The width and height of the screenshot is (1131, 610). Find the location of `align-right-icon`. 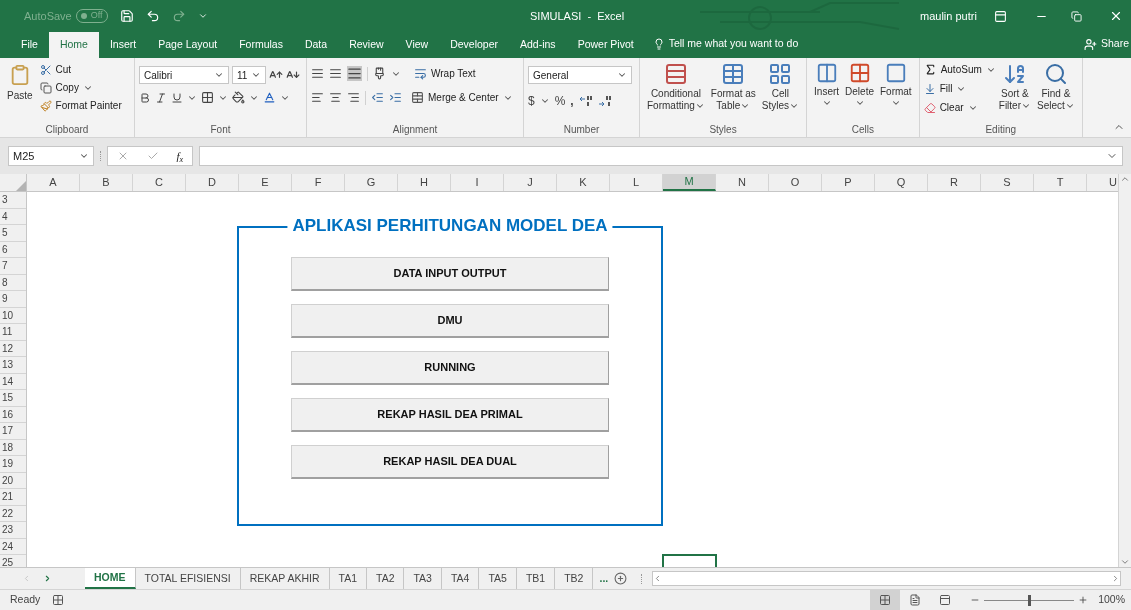

align-right-icon is located at coordinates (353, 97).